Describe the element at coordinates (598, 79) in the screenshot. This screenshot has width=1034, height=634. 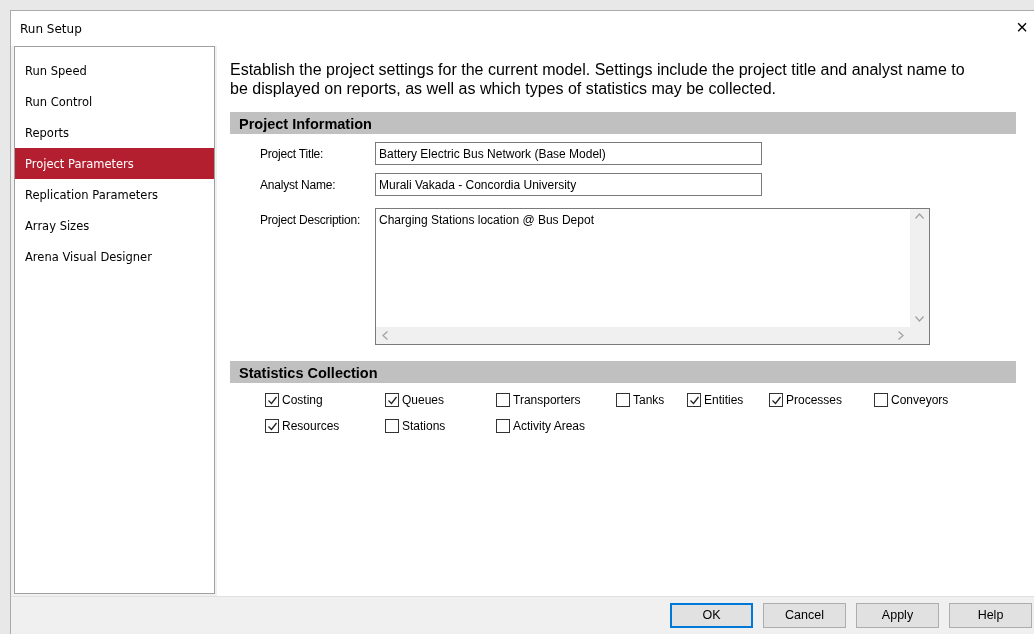
I see `intro-text: Establish the project settings for the current model. Settings include the project title and analyst name to be displayed on reports, as well as which types of statistics may be collected.` at that location.